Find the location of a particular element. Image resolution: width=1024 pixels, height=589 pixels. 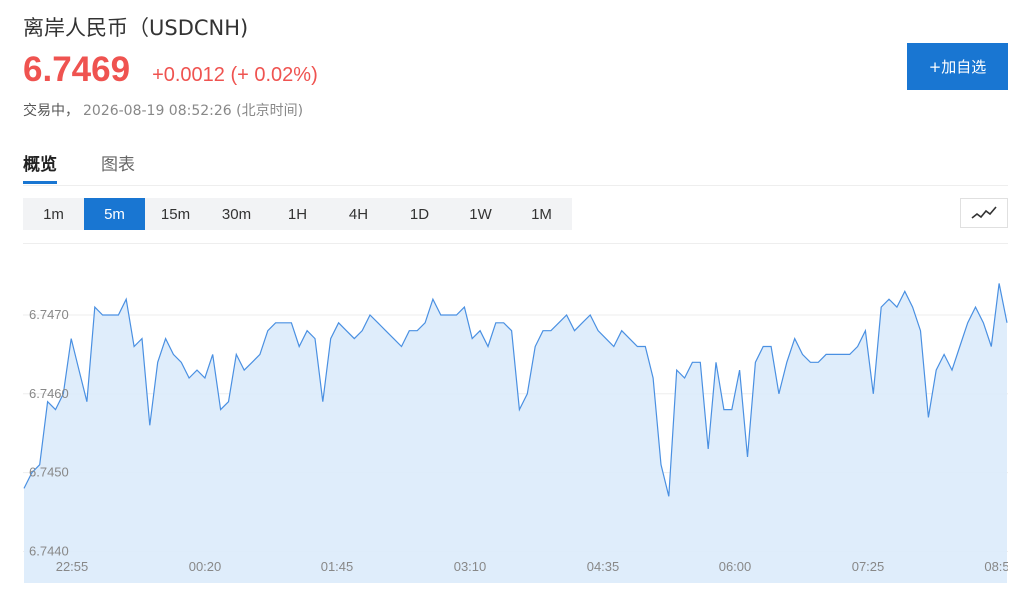

chart-type-button is located at coordinates (984, 213).